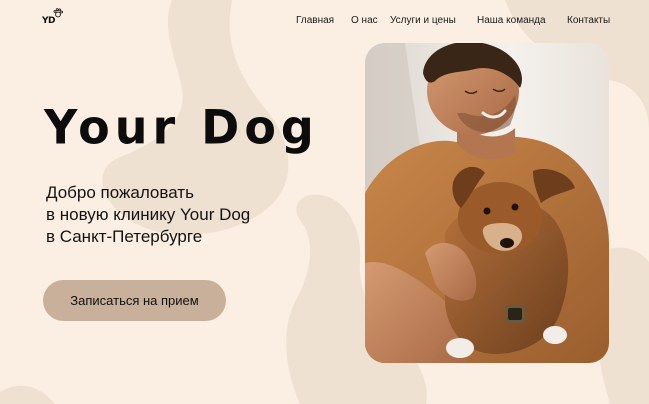 The image size is (649, 404). What do you see at coordinates (124, 236) in the screenshot?
I see `welcome-line-3: в Санкт-Петербурге` at bounding box center [124, 236].